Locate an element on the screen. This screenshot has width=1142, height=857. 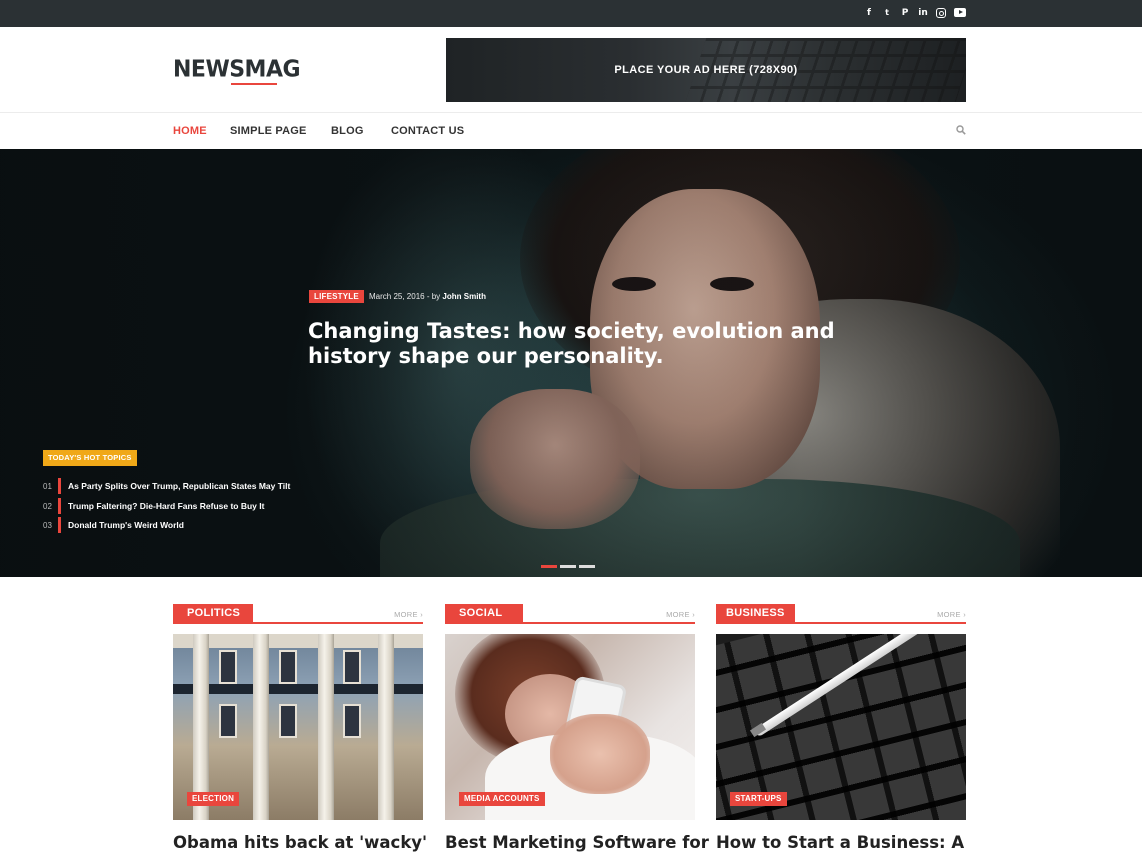
section-header: BUSINESS MORE › is located at coordinates (841, 614).